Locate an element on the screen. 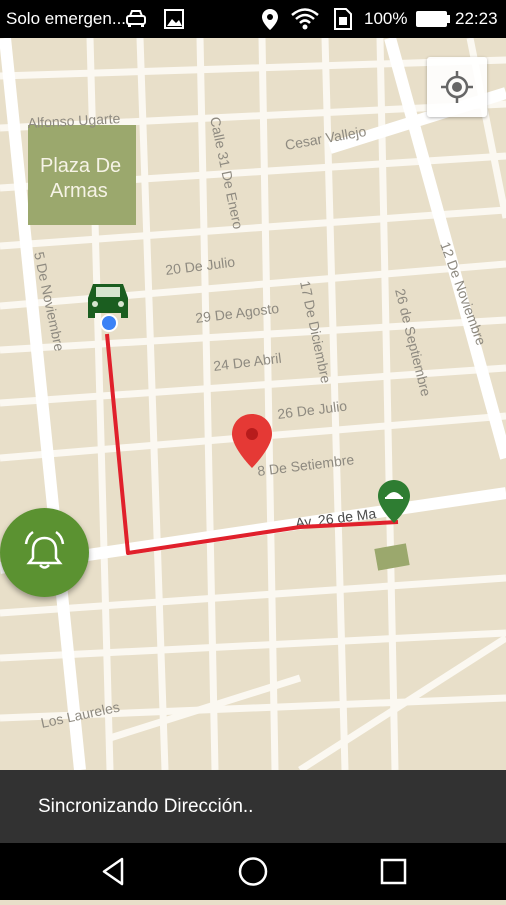 The image size is (506, 905). car-notification-icon is located at coordinates (136, 18).